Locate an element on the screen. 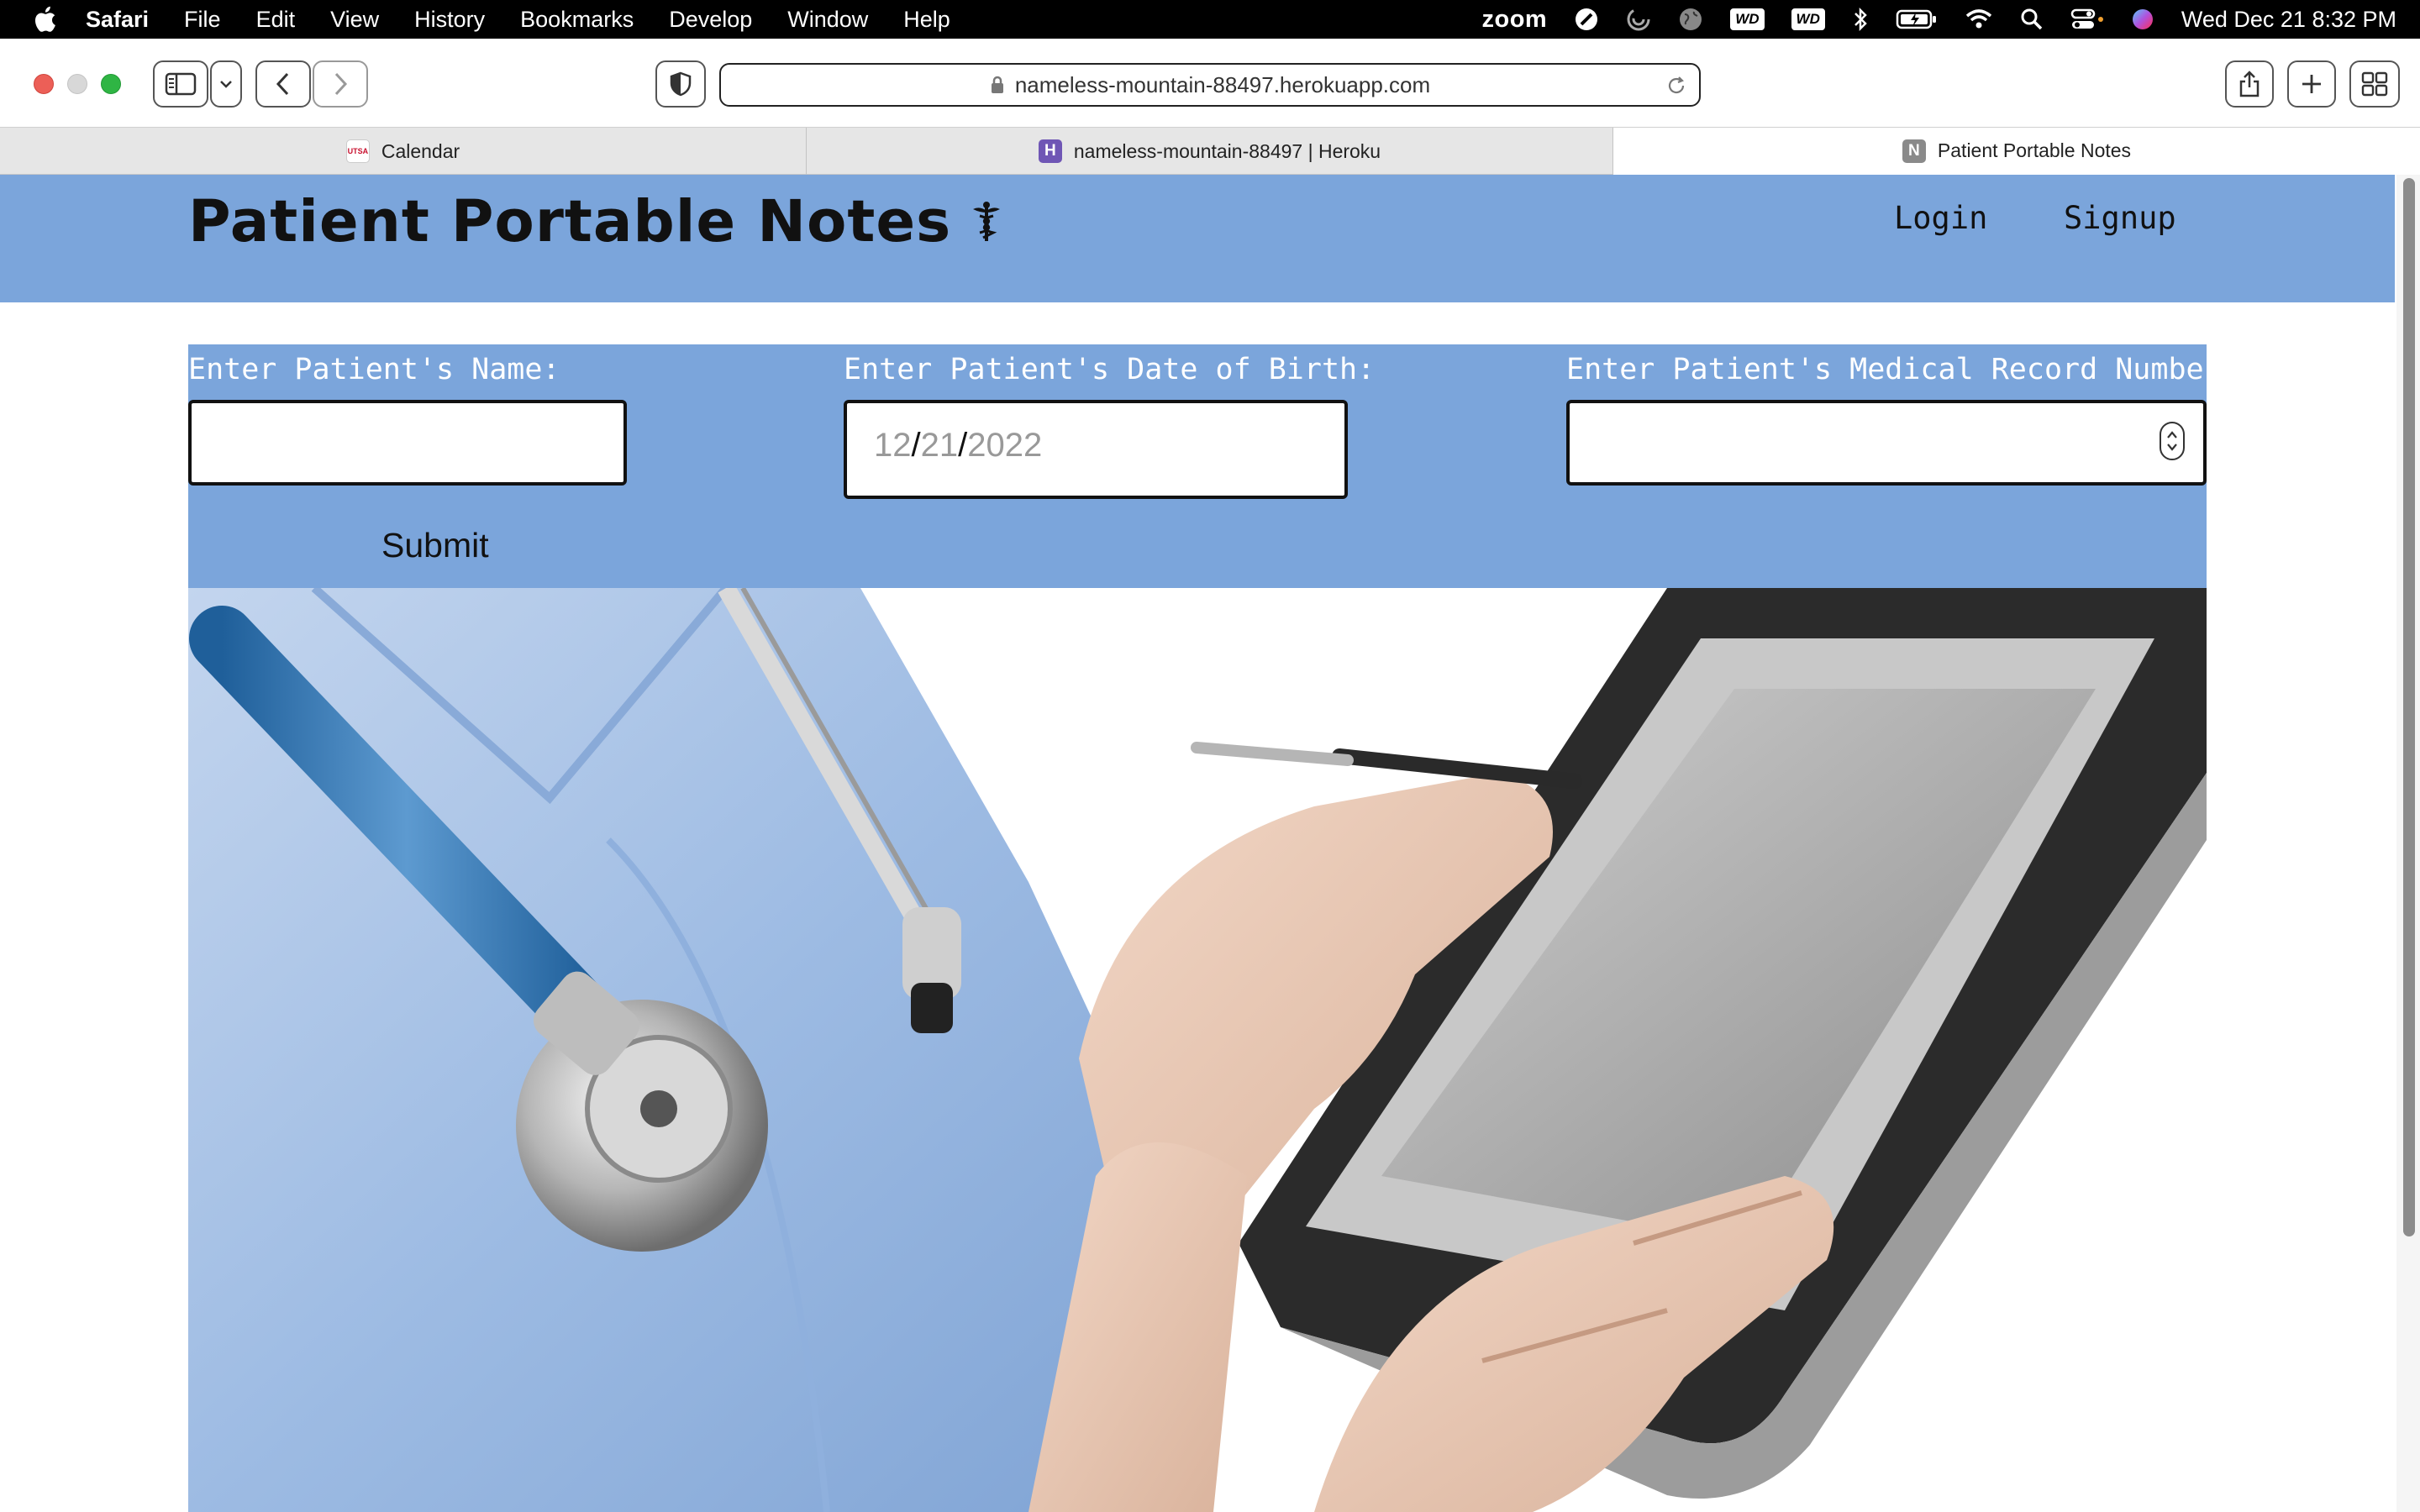  menu-window: Window is located at coordinates (827, 20).